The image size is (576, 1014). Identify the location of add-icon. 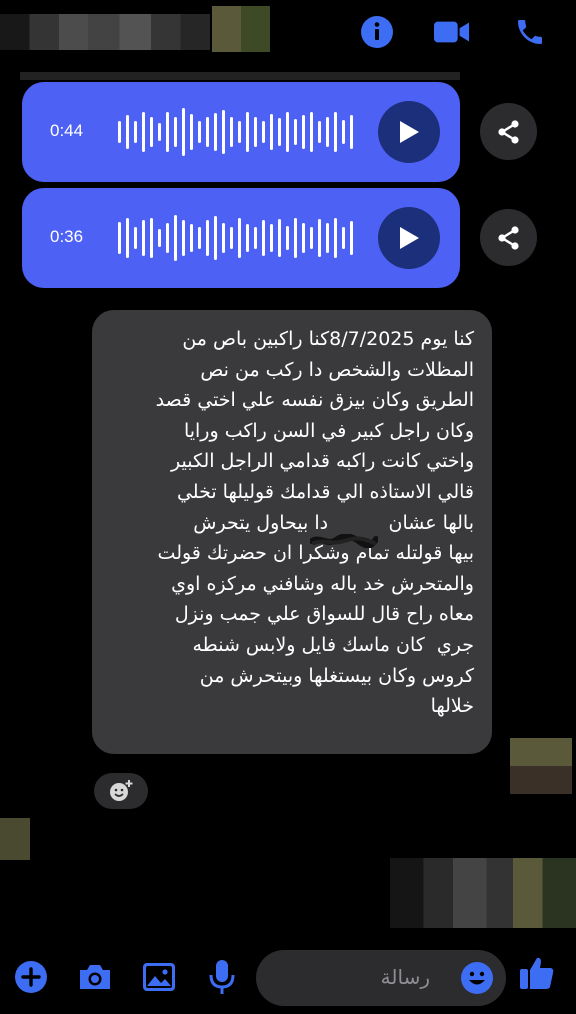
(31, 977).